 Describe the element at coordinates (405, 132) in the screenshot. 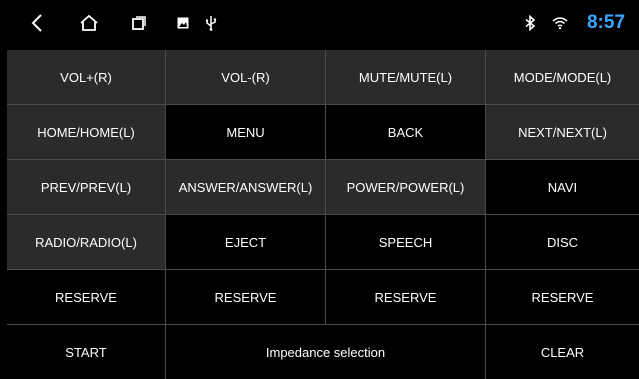

I see `key-button: BACK` at that location.